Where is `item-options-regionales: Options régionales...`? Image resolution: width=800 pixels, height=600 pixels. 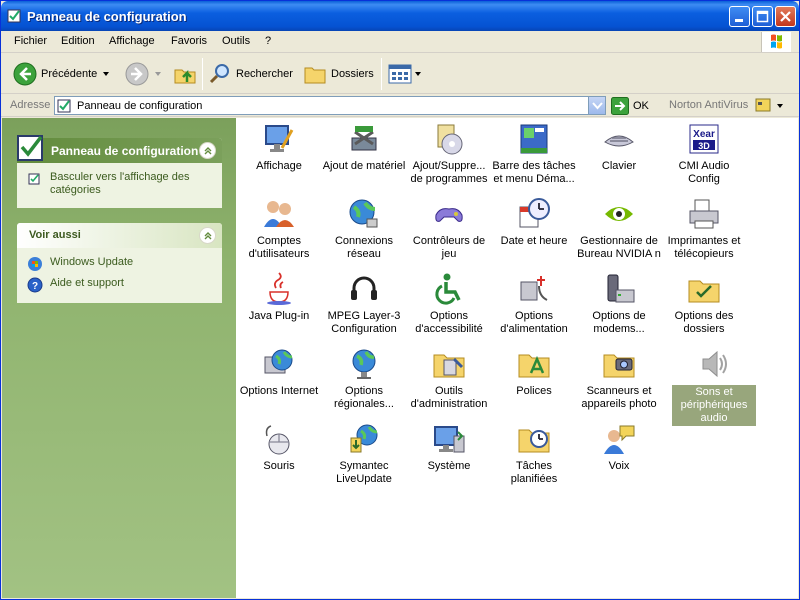
item-options-regionales: Options régionales... is located at coordinates (364, 379).